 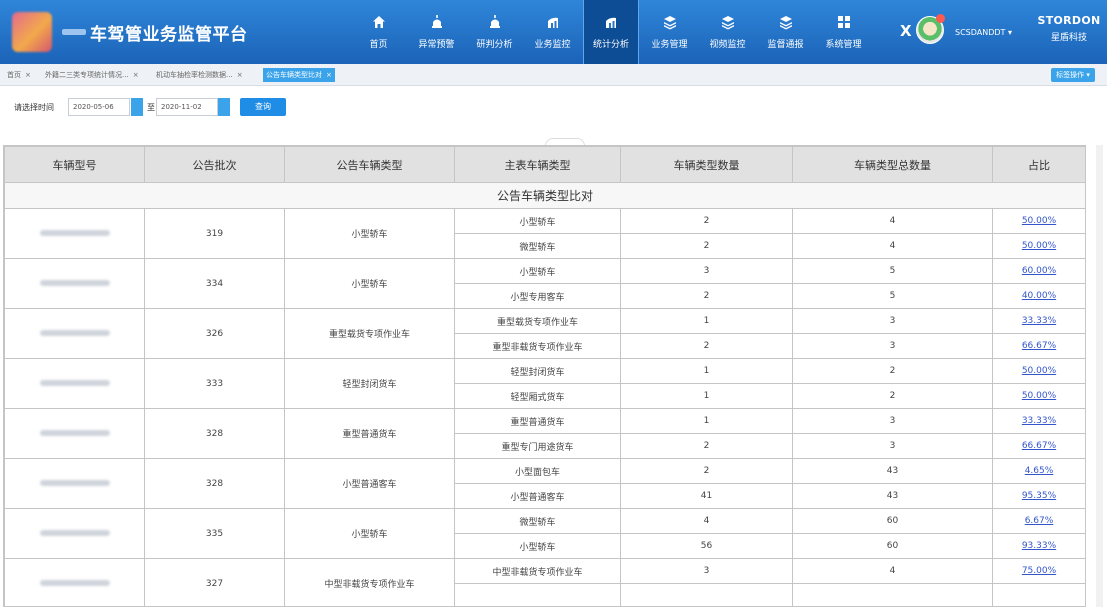 What do you see at coordinates (494, 32) in the screenshot?
I see `nav-item: 研判分析` at bounding box center [494, 32].